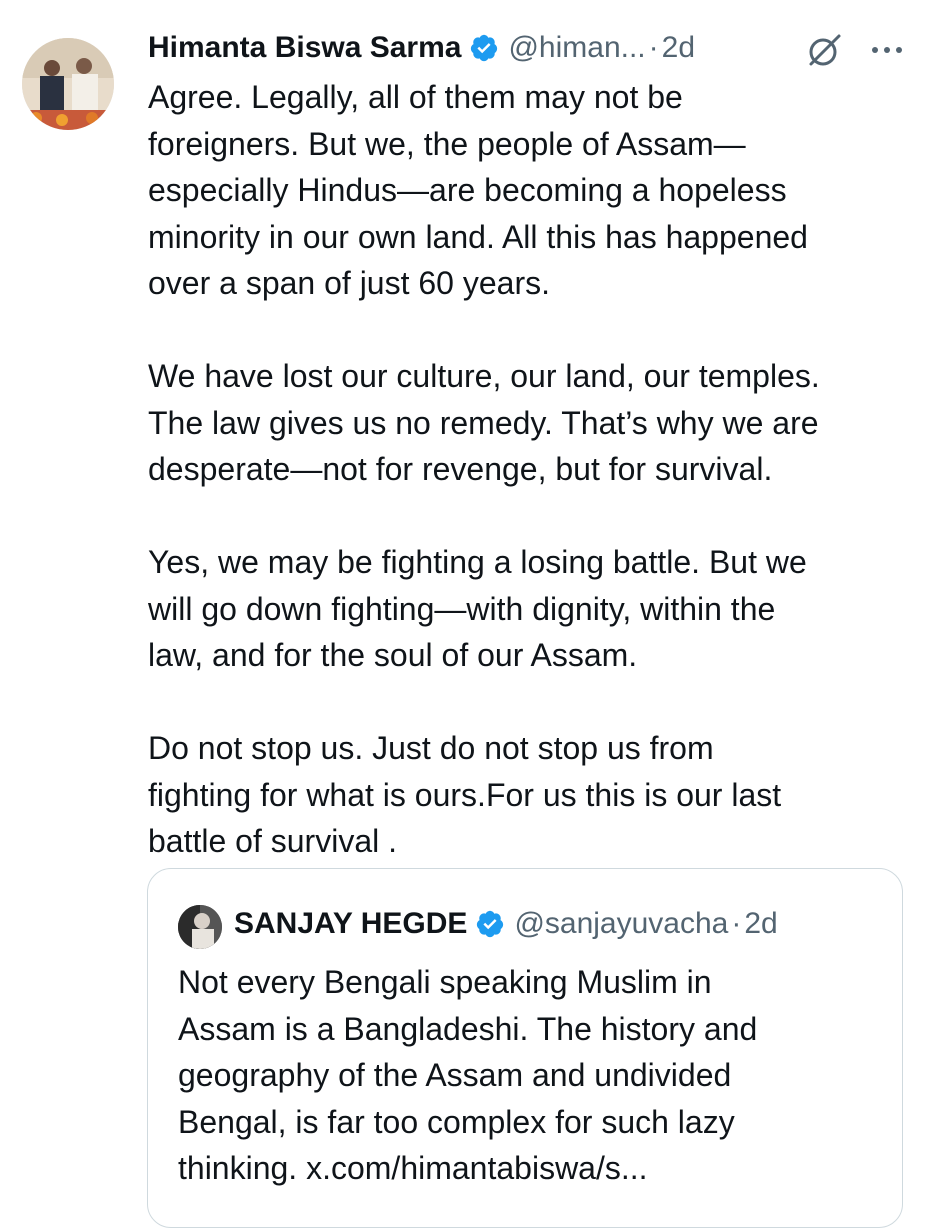 This screenshot has width=926, height=1228. I want to click on quoted-tweet-header: SANJAY HEGDE @sanjayuvacha · 2d, so click(506, 924).